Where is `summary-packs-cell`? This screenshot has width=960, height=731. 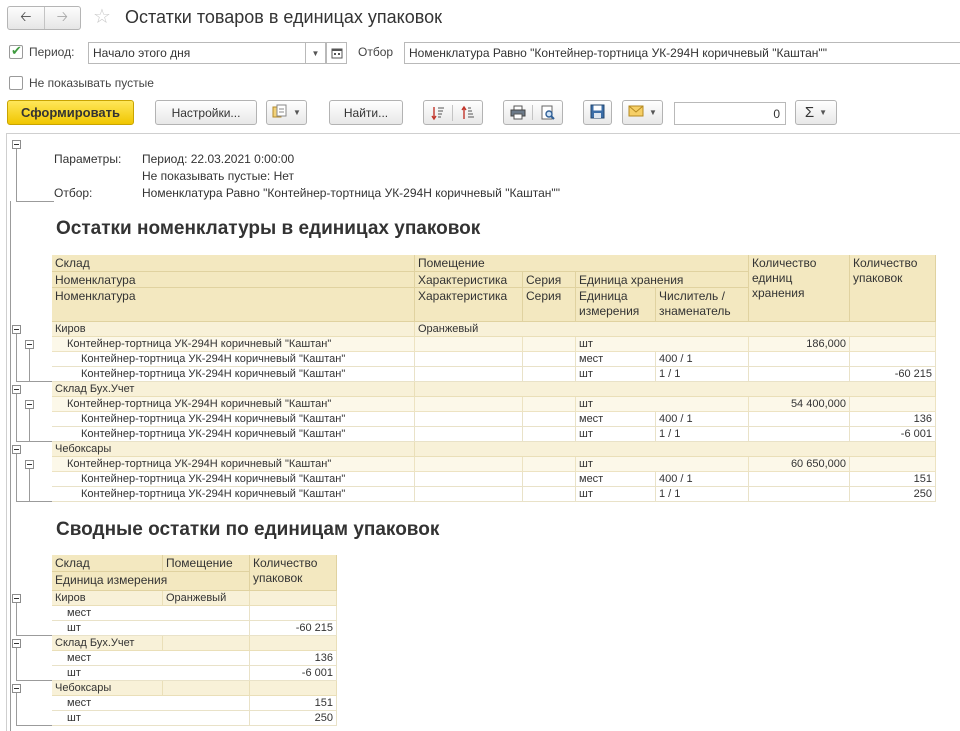 summary-packs-cell is located at coordinates (293, 613).